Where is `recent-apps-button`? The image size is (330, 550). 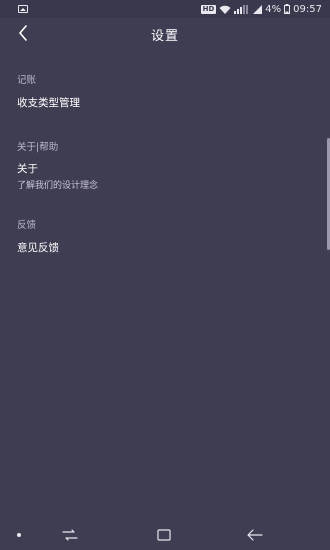
recent-apps-button is located at coordinates (70, 535).